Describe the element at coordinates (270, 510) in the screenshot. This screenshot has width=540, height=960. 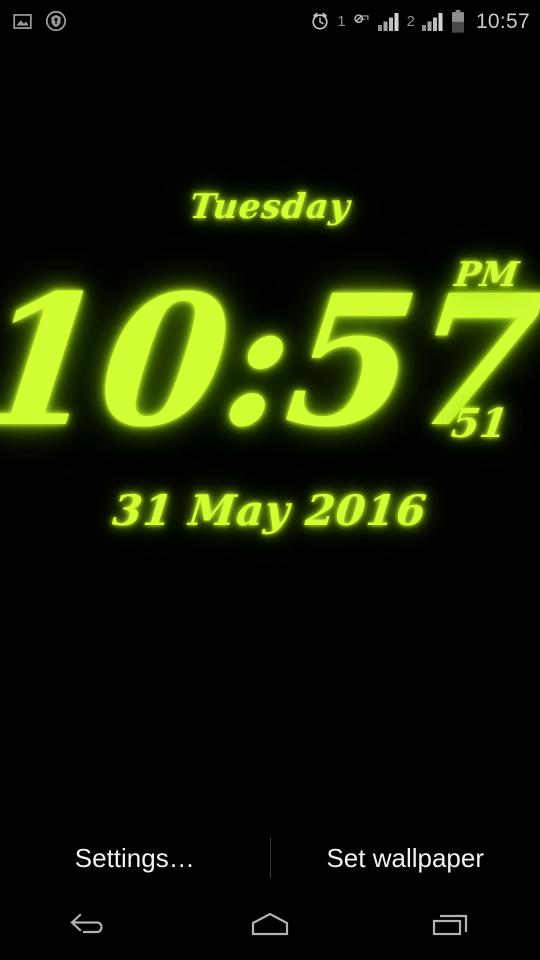
I see `clock-date: 31 May 2016` at that location.